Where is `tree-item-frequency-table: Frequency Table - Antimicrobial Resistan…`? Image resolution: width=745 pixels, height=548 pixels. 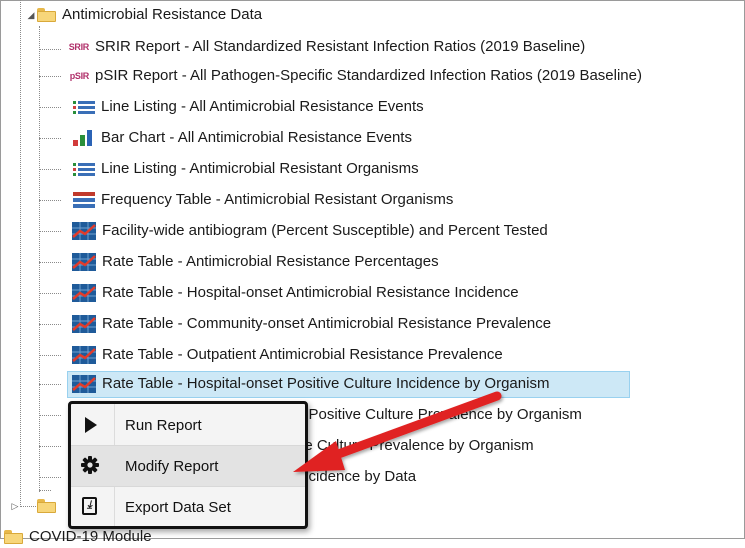 tree-item-frequency-table: Frequency Table - Antimicrobial Resistan… is located at coordinates (263, 200).